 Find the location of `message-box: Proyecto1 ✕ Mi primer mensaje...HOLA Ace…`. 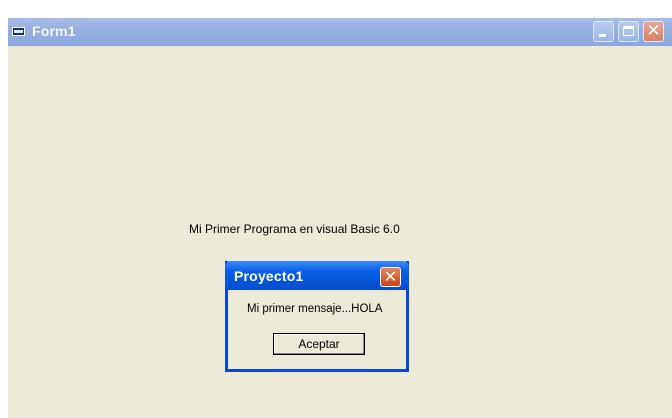

message-box: Proyecto1 ✕ Mi primer mensaje...HOLA Ace… is located at coordinates (317, 316).